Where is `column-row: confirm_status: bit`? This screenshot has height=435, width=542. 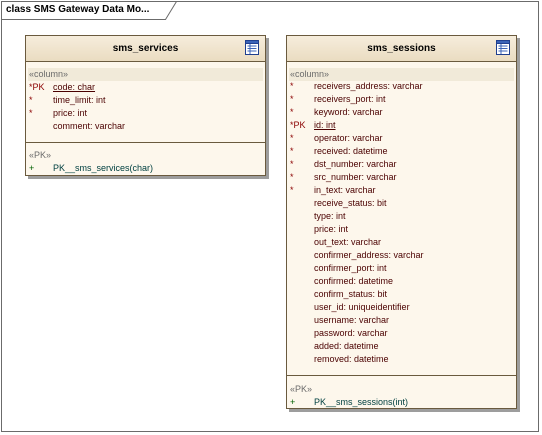 column-row: confirm_status: bit is located at coordinates (401, 295).